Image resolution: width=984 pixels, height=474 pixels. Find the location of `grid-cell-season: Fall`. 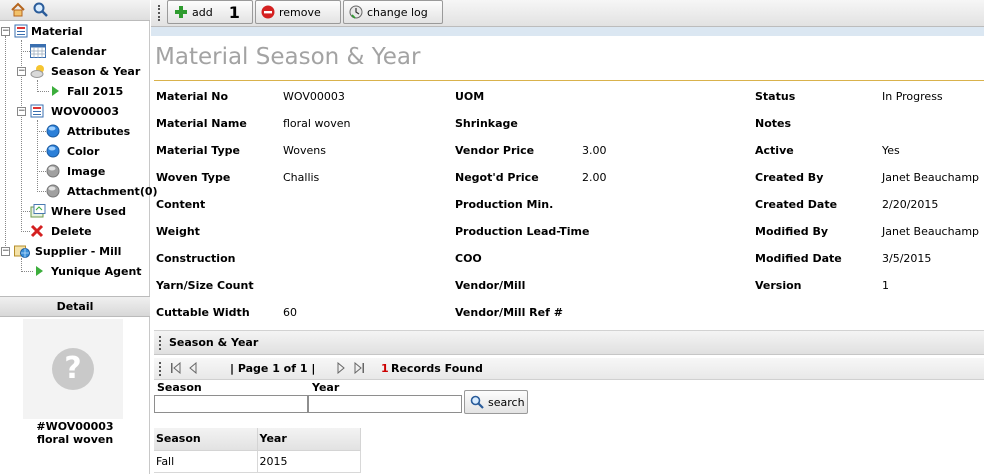

grid-cell-season: Fall is located at coordinates (206, 461).